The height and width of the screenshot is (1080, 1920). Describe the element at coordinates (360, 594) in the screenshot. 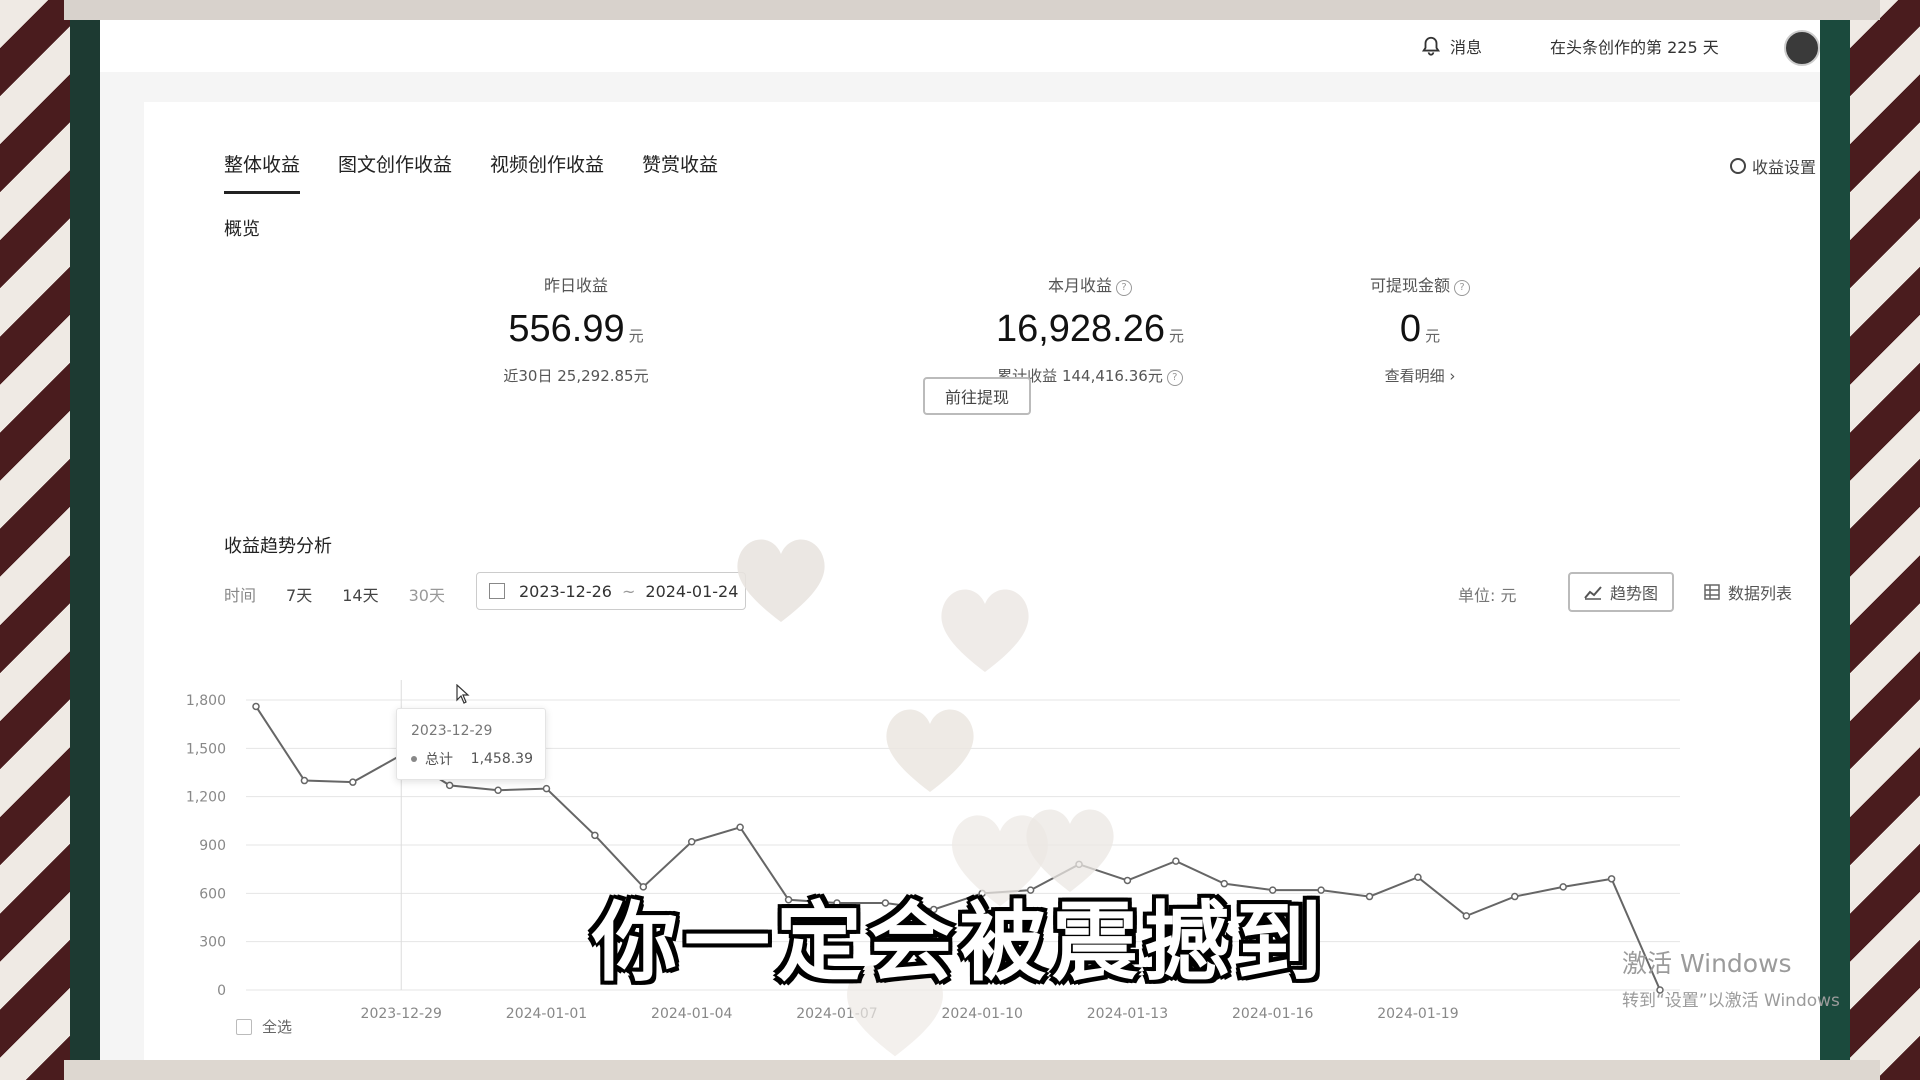

I see `range-14-days: 14天` at that location.